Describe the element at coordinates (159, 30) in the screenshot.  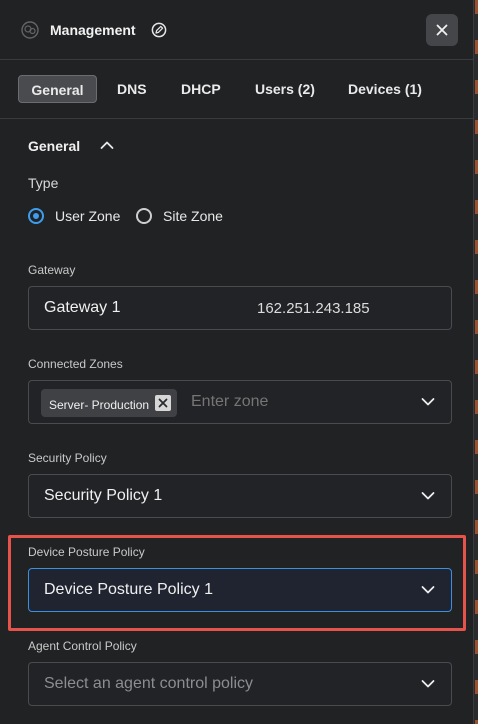
I see `edit-icon` at that location.